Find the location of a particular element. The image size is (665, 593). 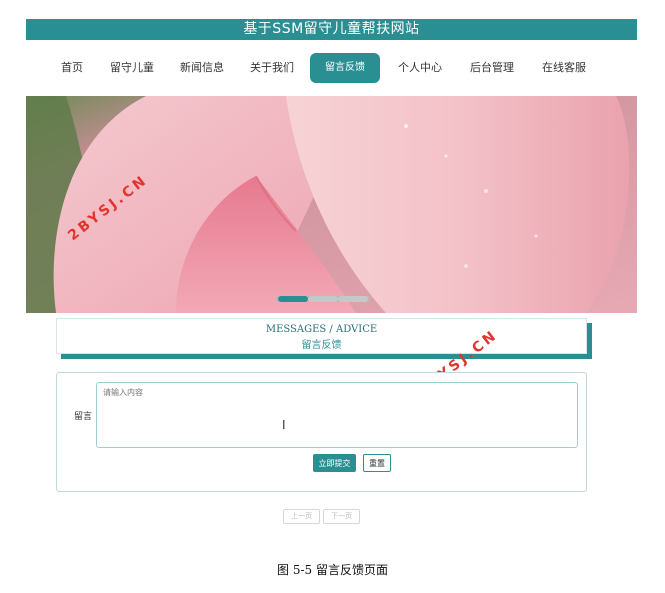

text-cursor-icon: I is located at coordinates (284, 425).